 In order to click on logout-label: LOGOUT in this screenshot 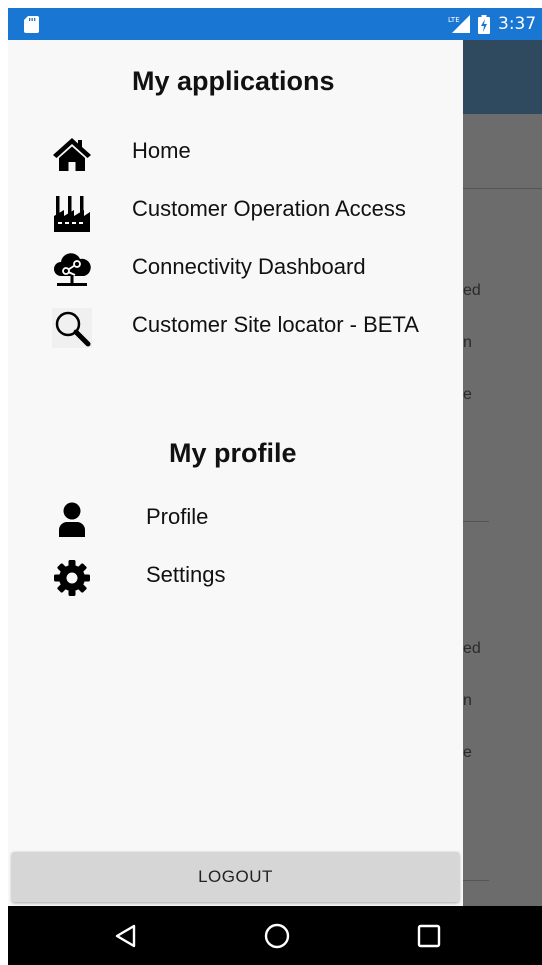, I will do `click(235, 876)`.